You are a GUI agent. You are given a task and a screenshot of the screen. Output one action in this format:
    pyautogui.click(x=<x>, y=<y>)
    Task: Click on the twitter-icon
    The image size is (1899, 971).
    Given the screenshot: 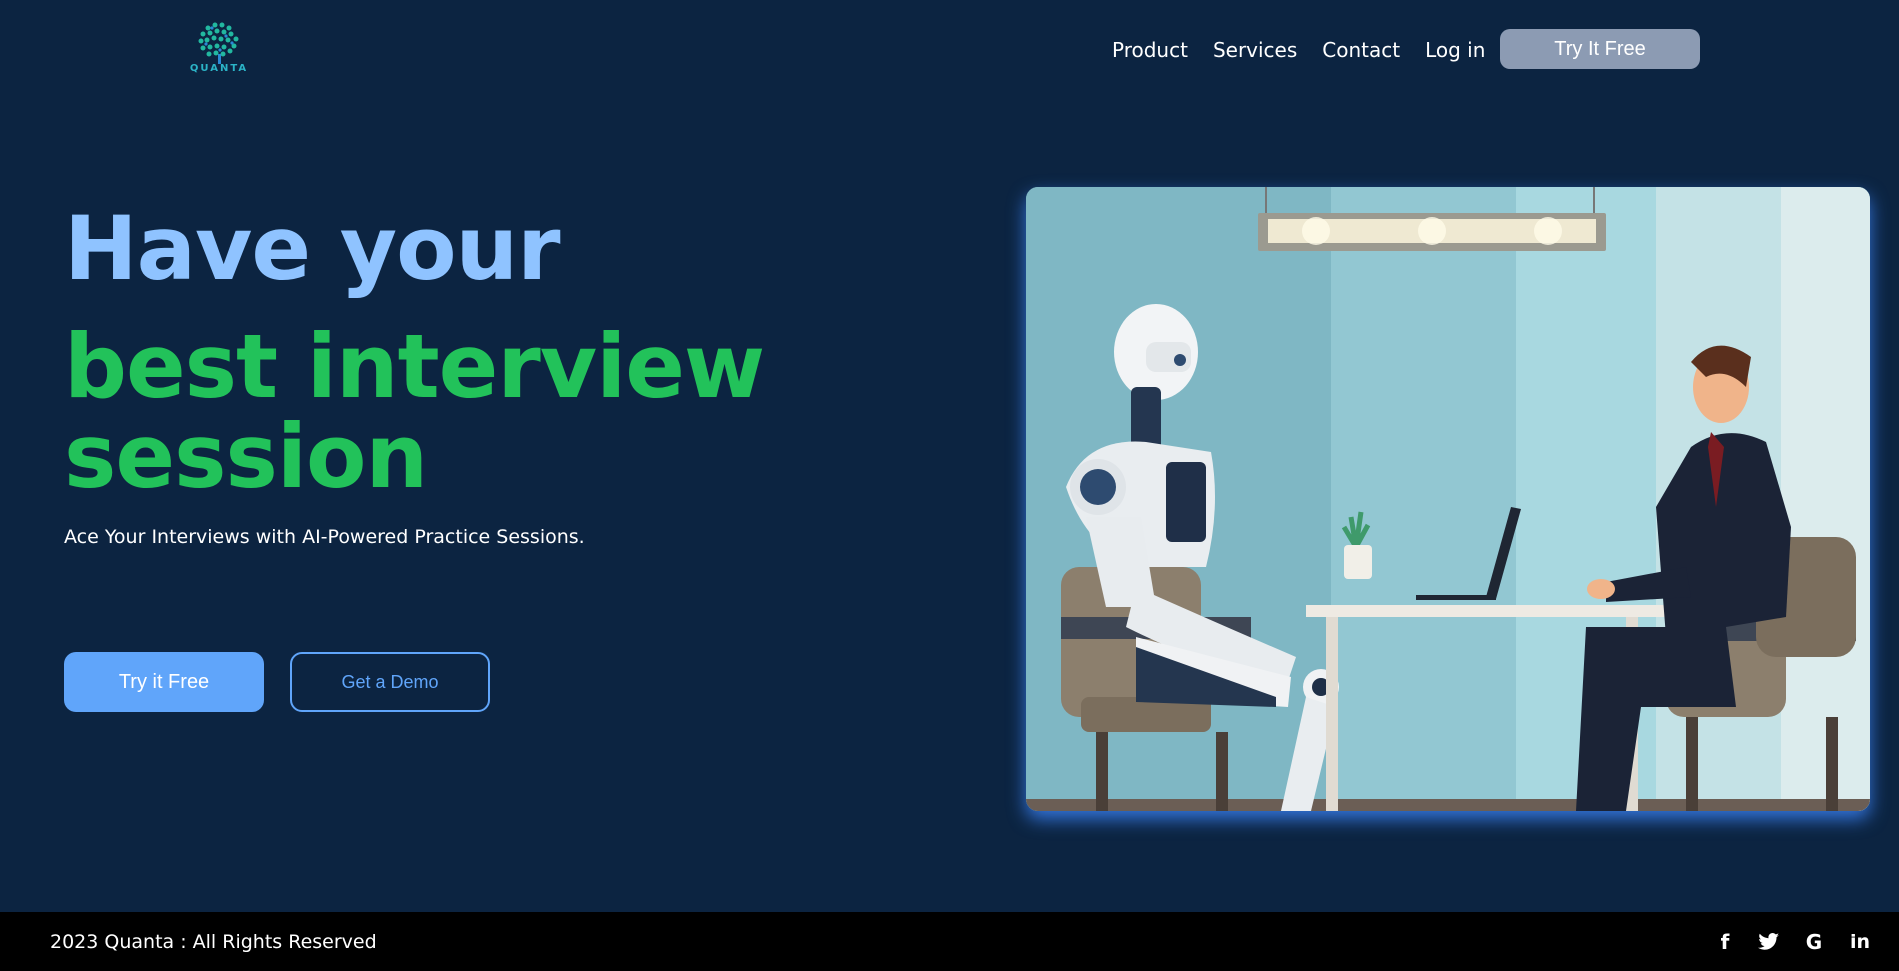 What is the action you would take?
    pyautogui.click(x=1769, y=942)
    